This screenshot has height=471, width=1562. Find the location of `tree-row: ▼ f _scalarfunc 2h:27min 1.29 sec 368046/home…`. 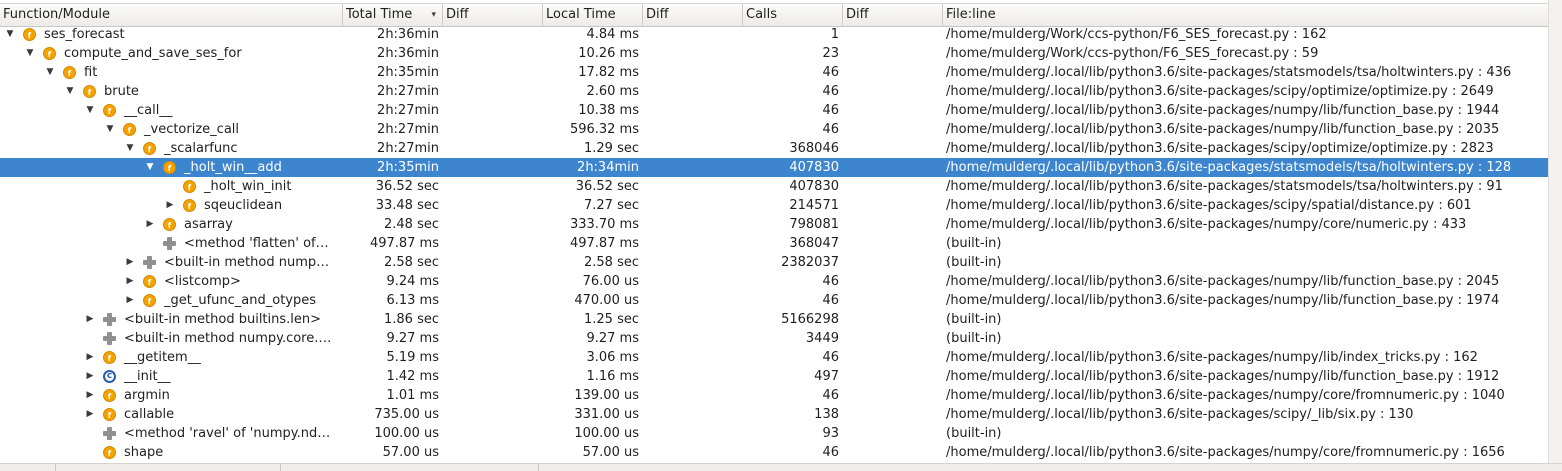

tree-row: ▼ f _scalarfunc 2h:27min 1.29 sec 368046/home… is located at coordinates (774, 148).